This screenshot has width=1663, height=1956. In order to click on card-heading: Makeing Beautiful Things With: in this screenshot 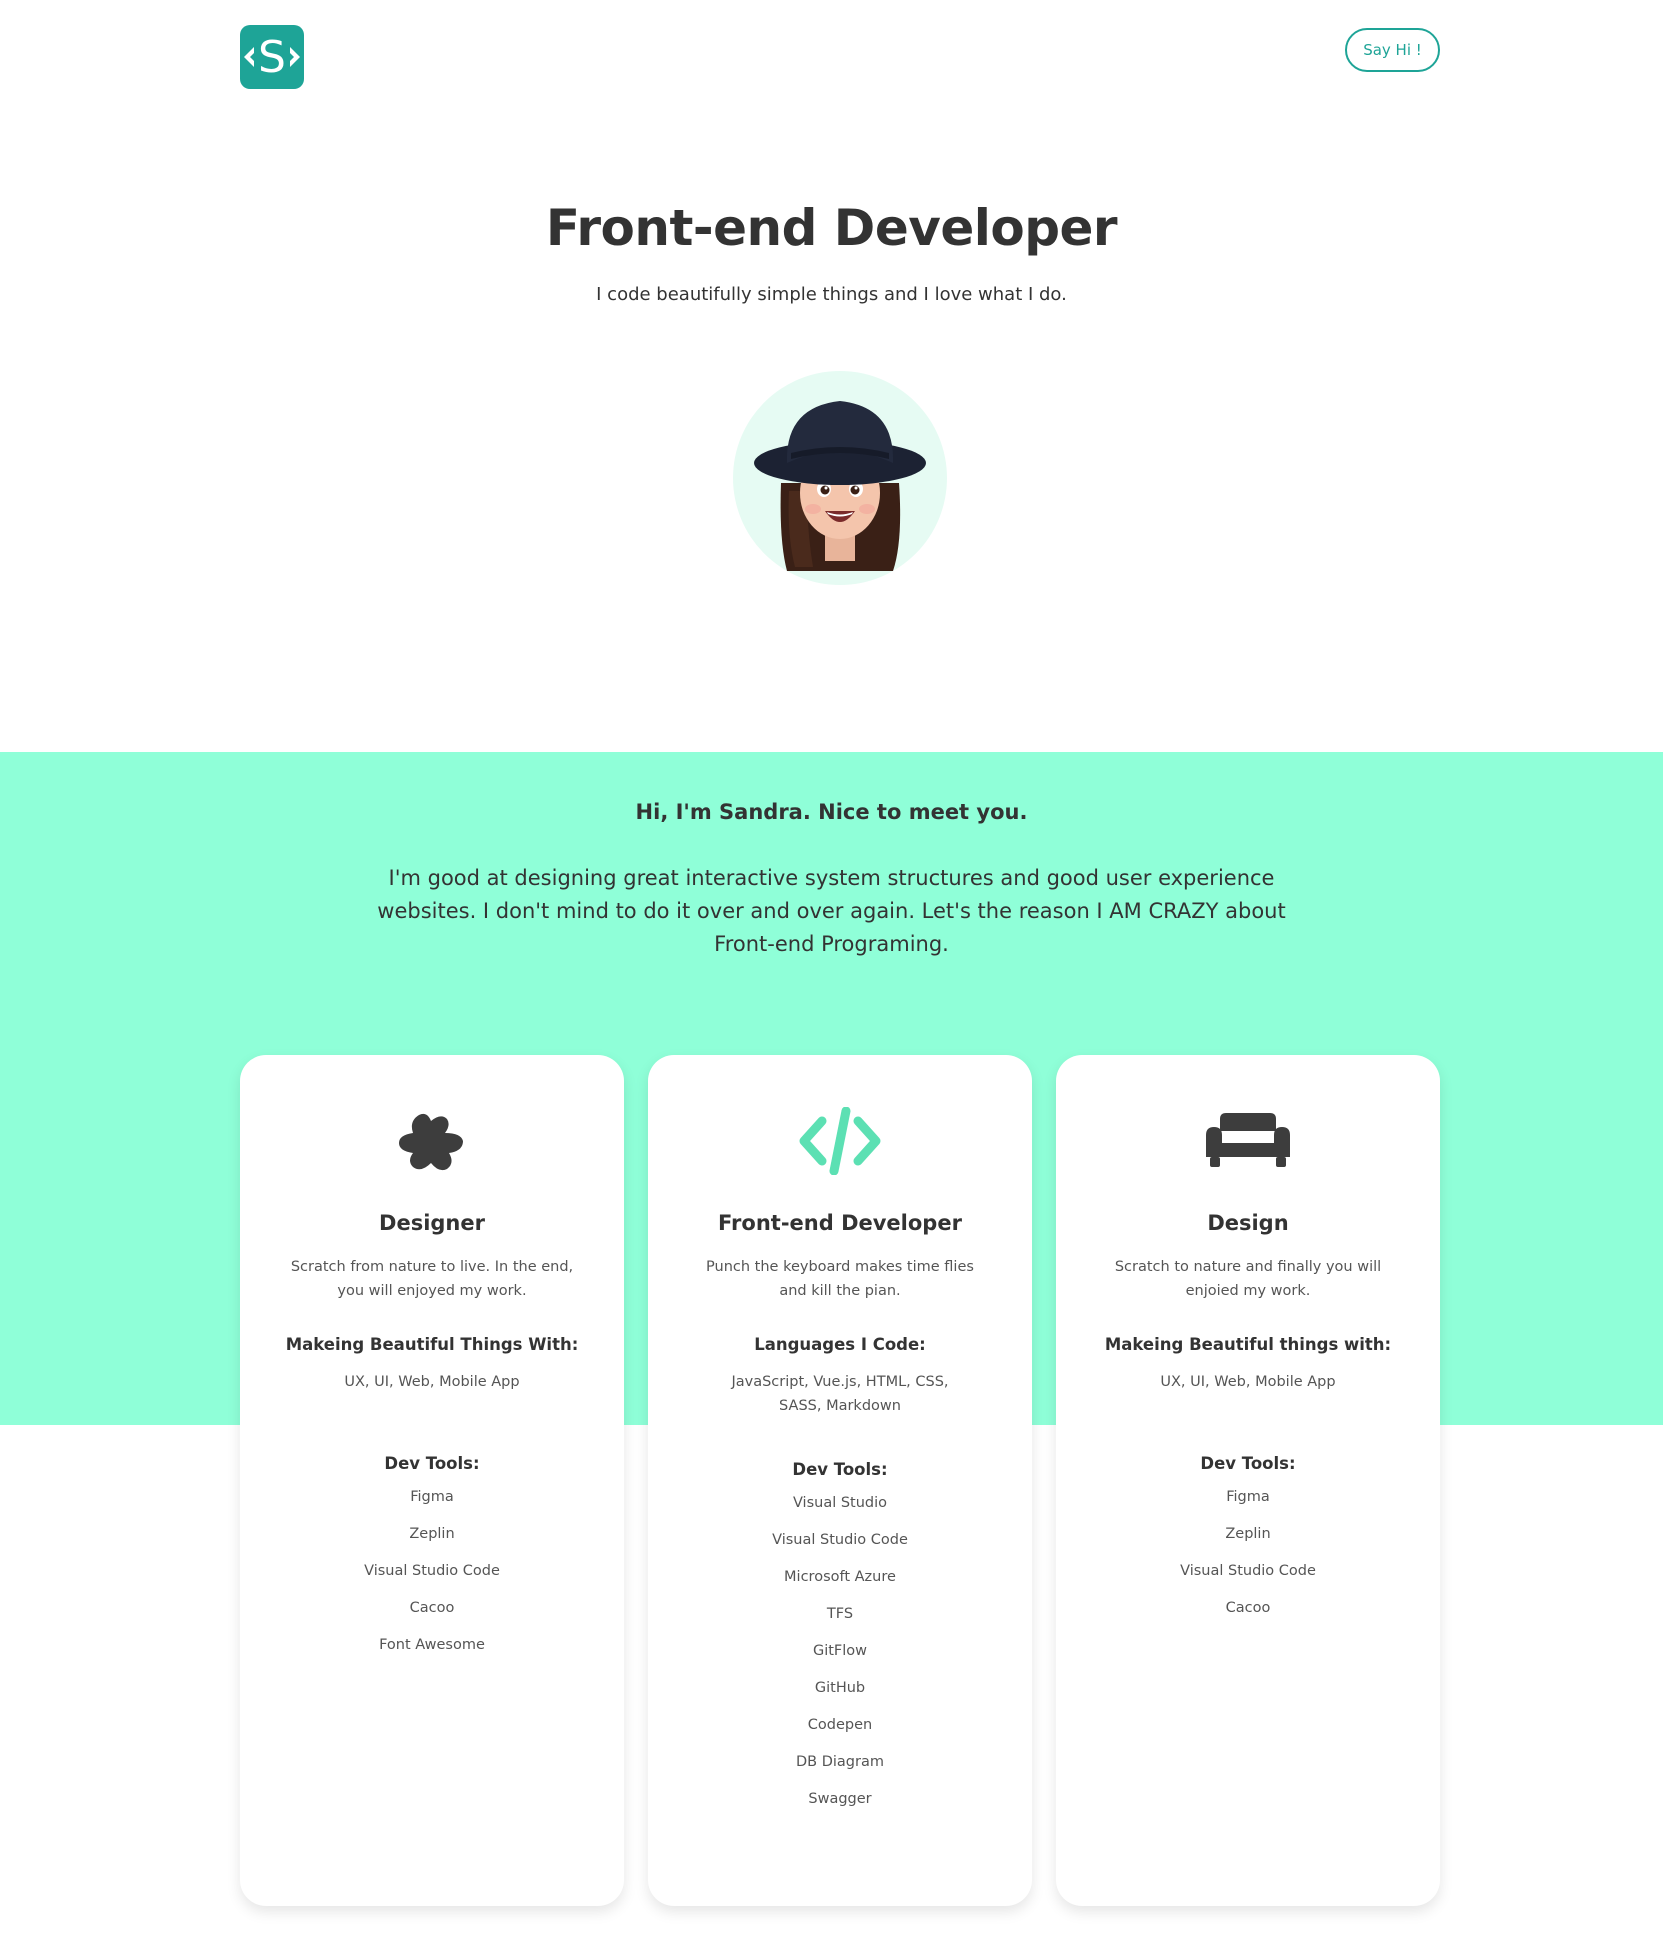, I will do `click(432, 1344)`.